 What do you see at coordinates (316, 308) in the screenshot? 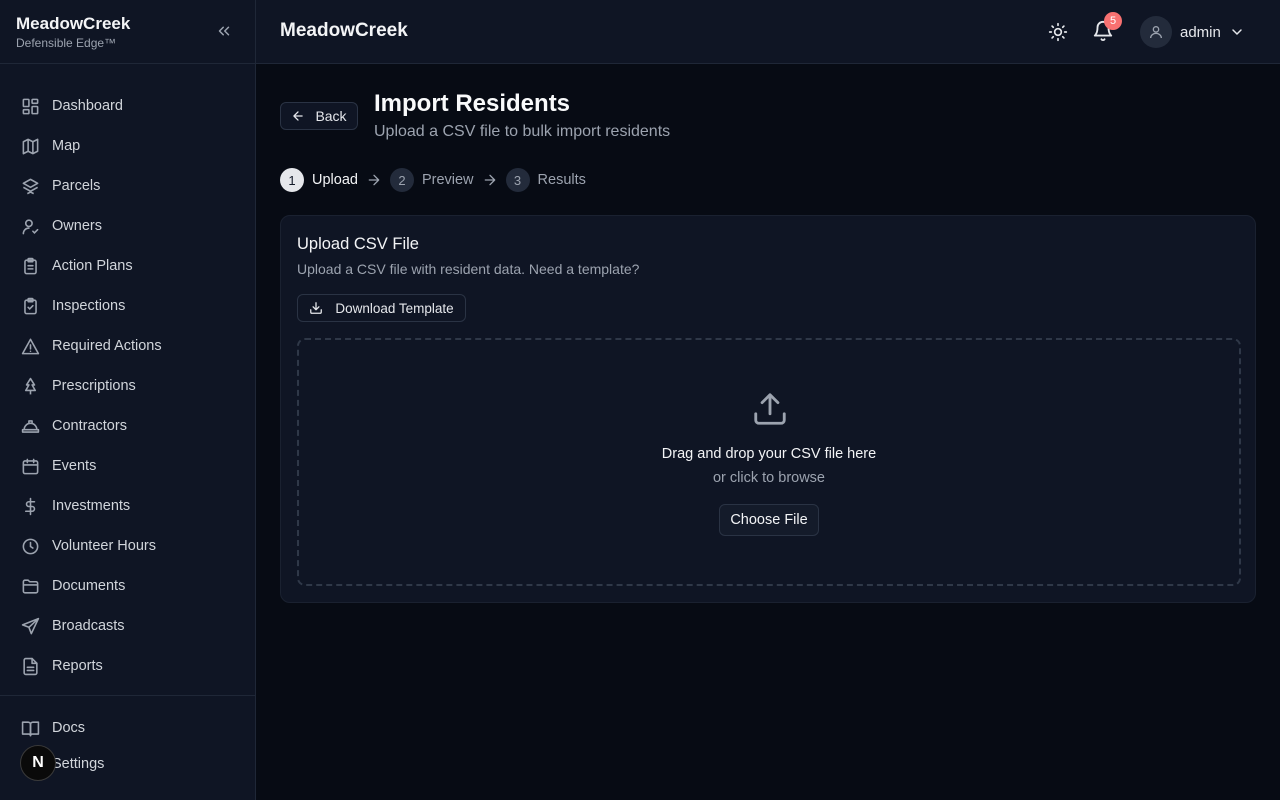
I see `download-icon` at bounding box center [316, 308].